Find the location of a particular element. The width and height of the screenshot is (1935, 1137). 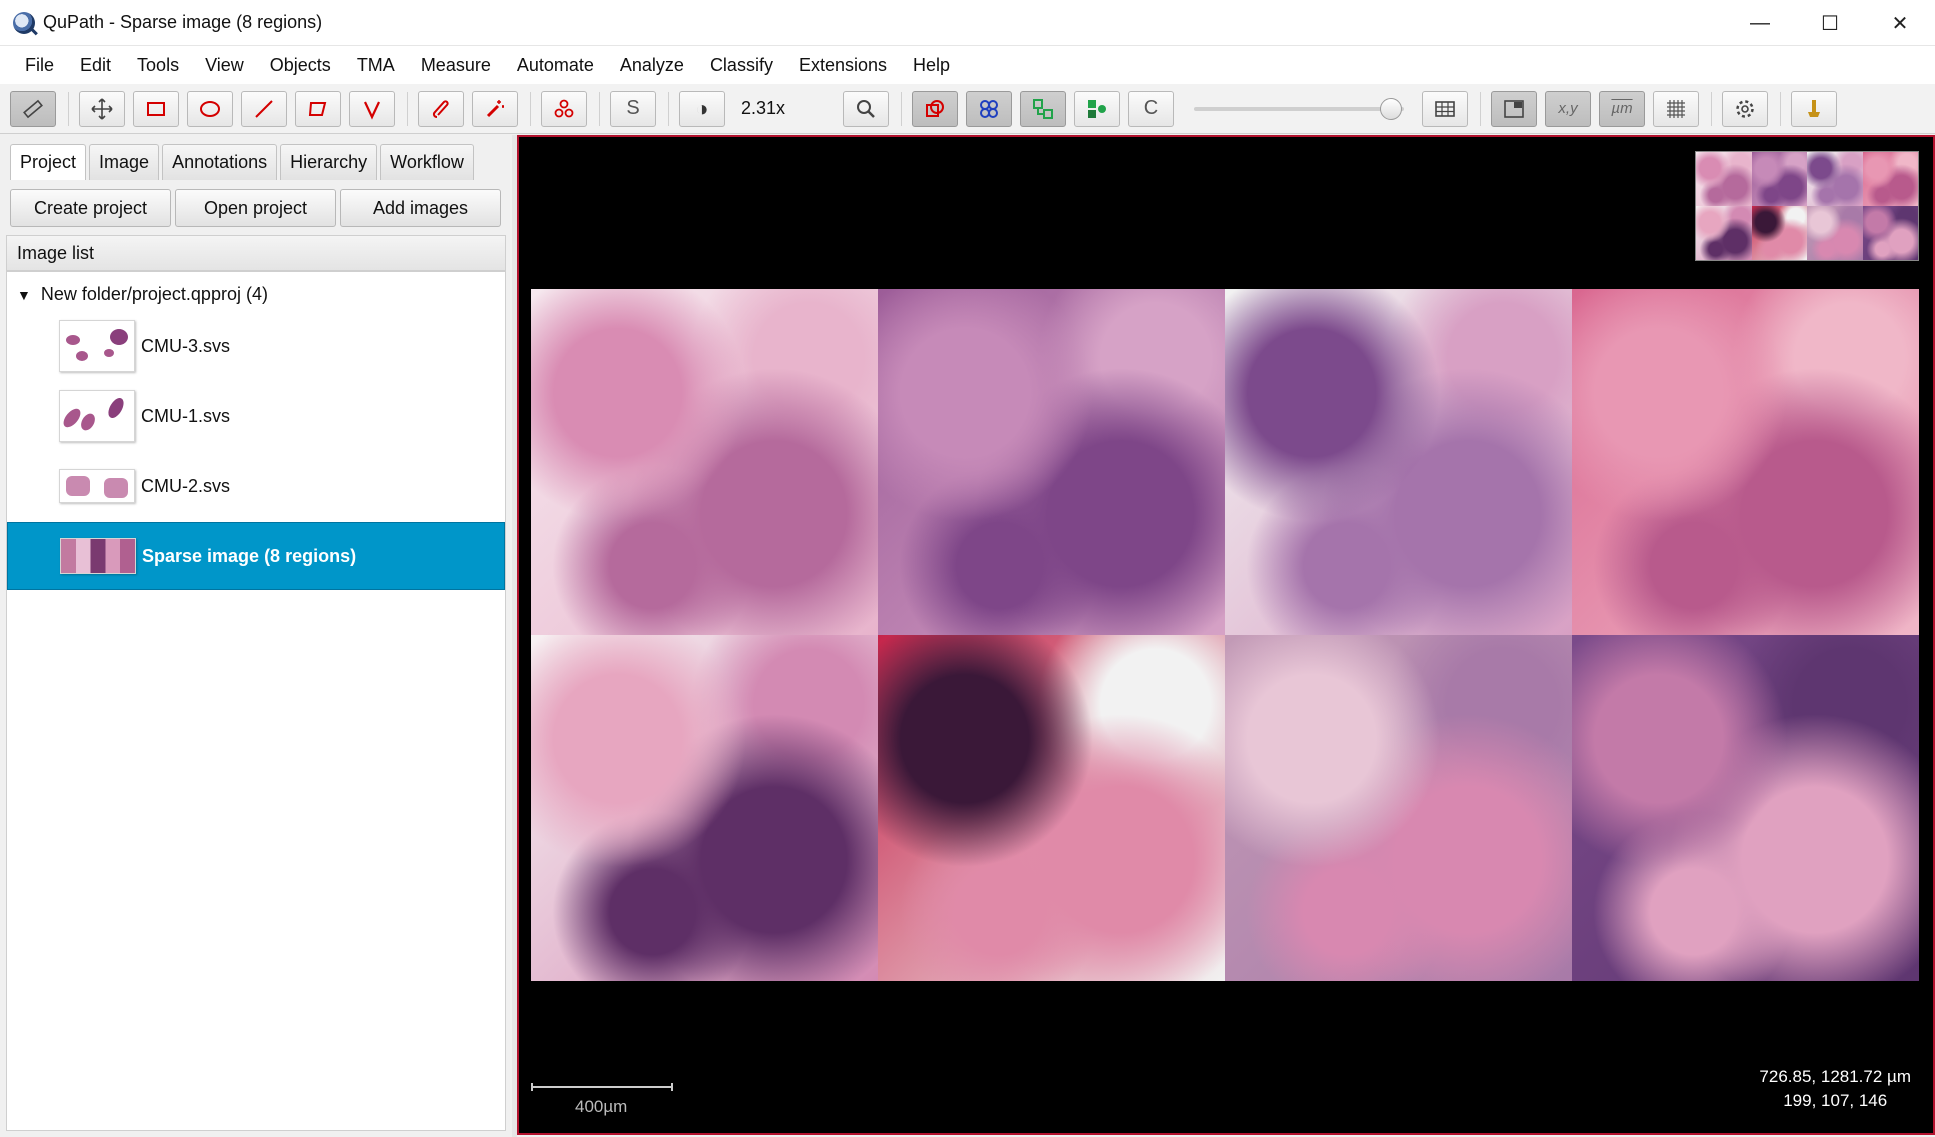

move-icon is located at coordinates (102, 108).